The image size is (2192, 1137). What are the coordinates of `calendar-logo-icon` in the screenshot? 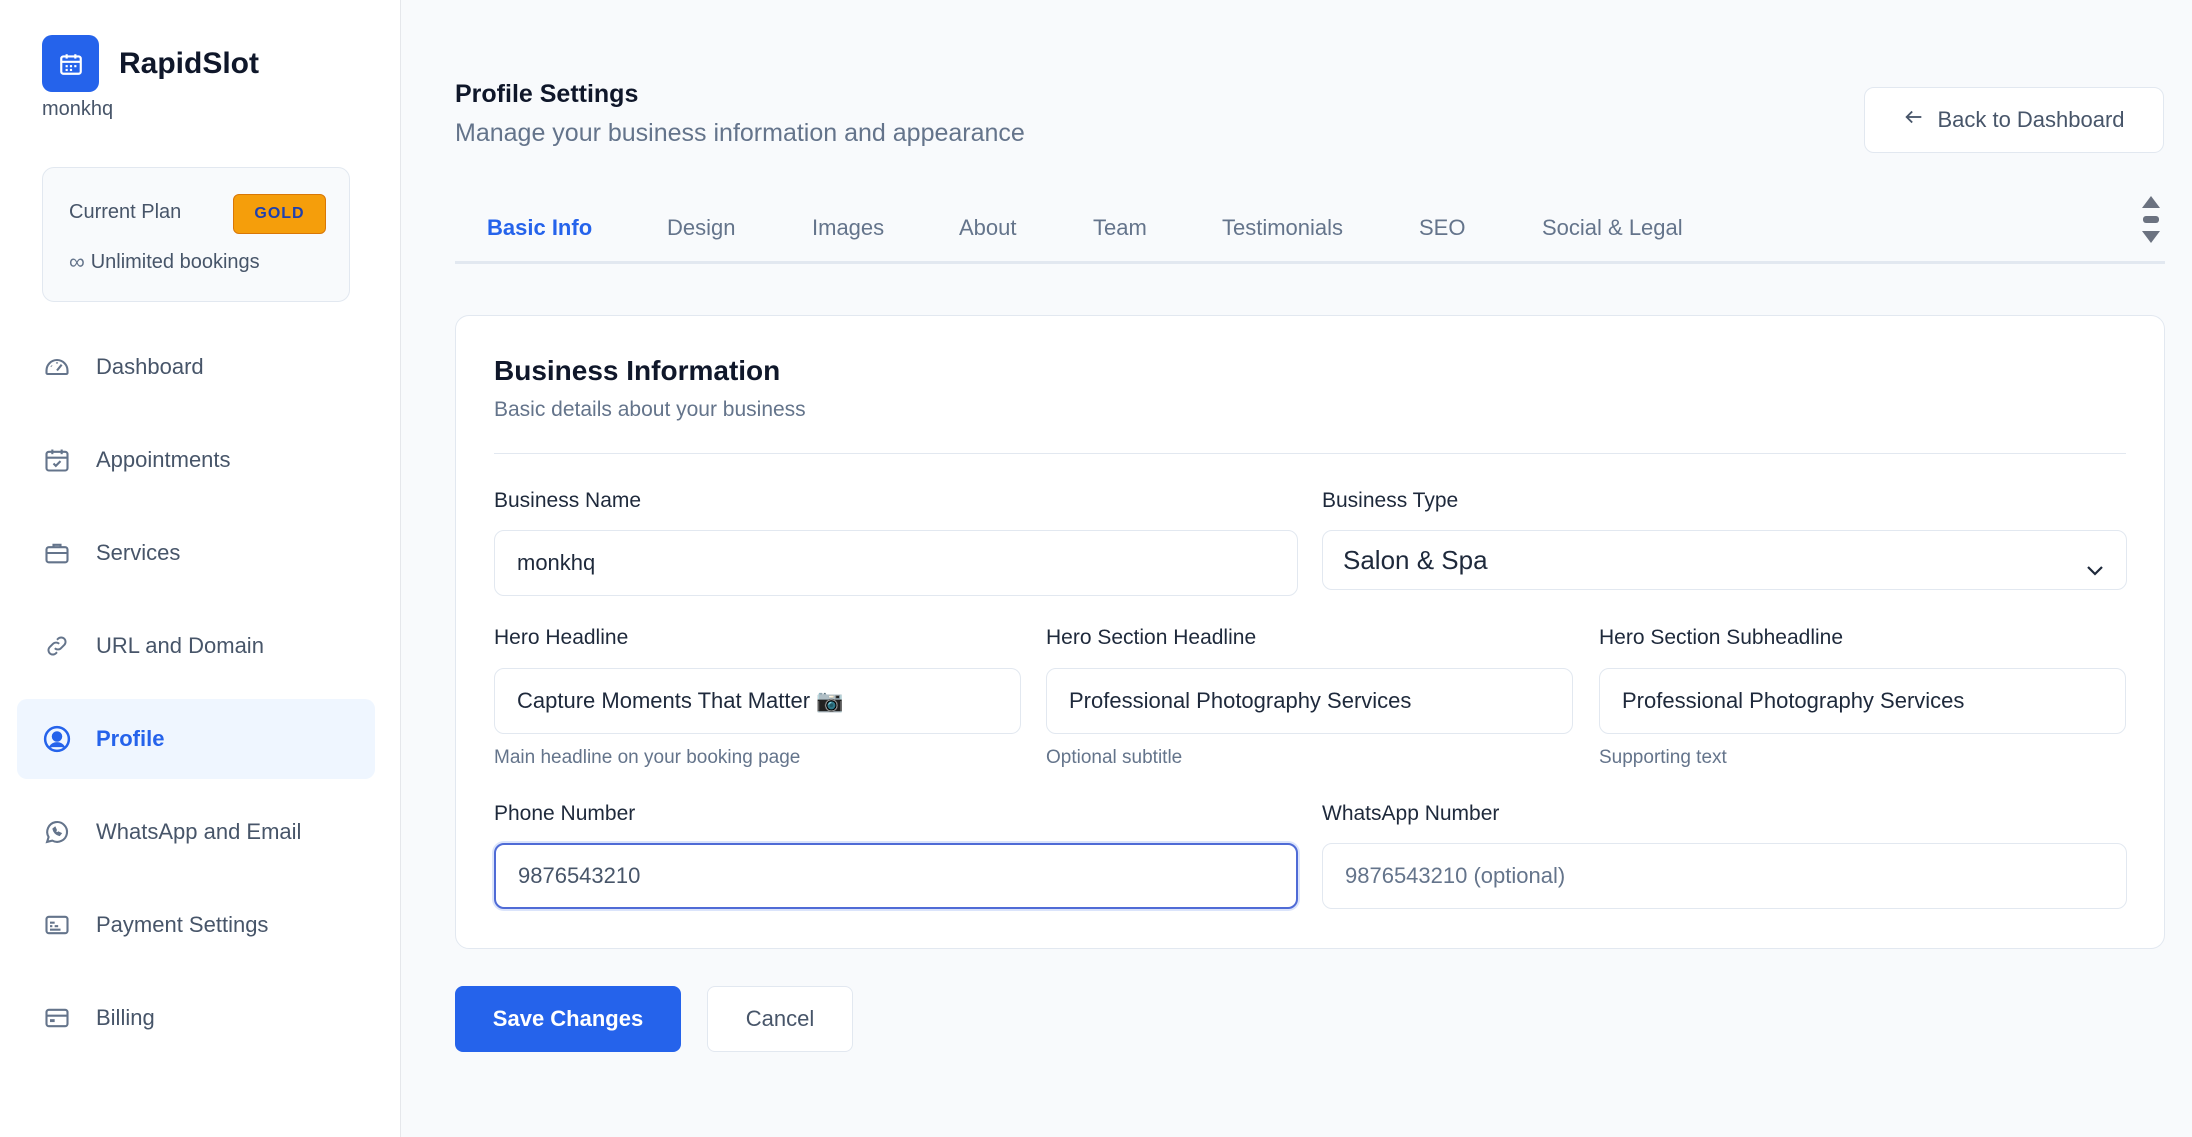 It's located at (70, 63).